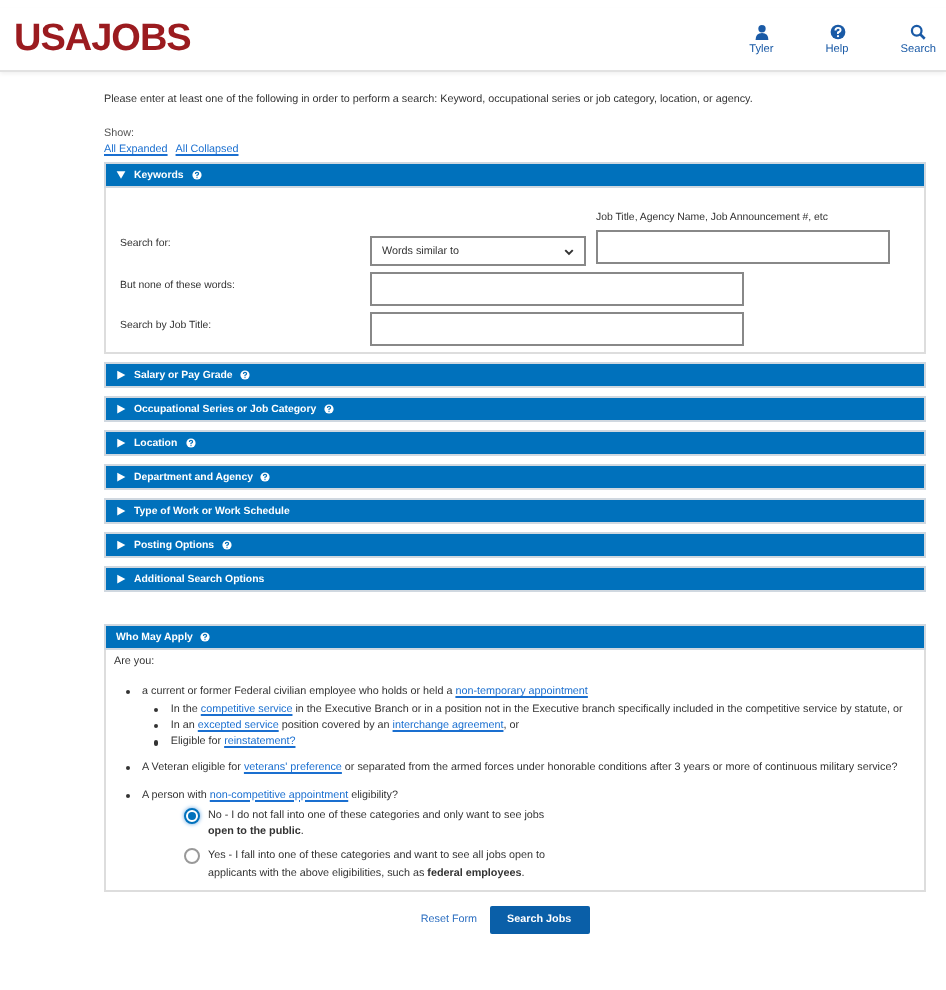 The image size is (946, 990). I want to click on search-icon, so click(918, 31).